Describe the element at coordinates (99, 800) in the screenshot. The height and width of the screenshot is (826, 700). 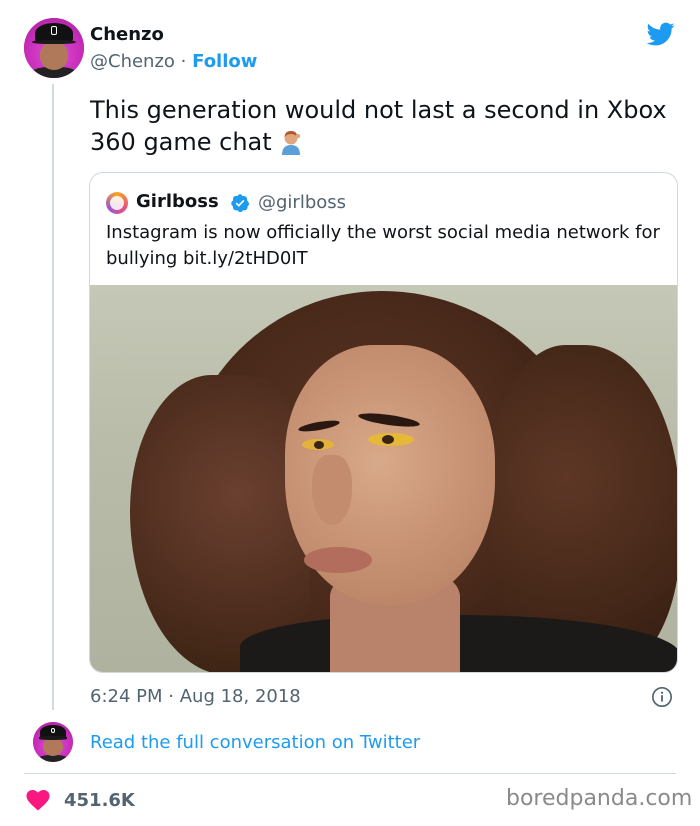
I see `like-count: 451.6K` at that location.